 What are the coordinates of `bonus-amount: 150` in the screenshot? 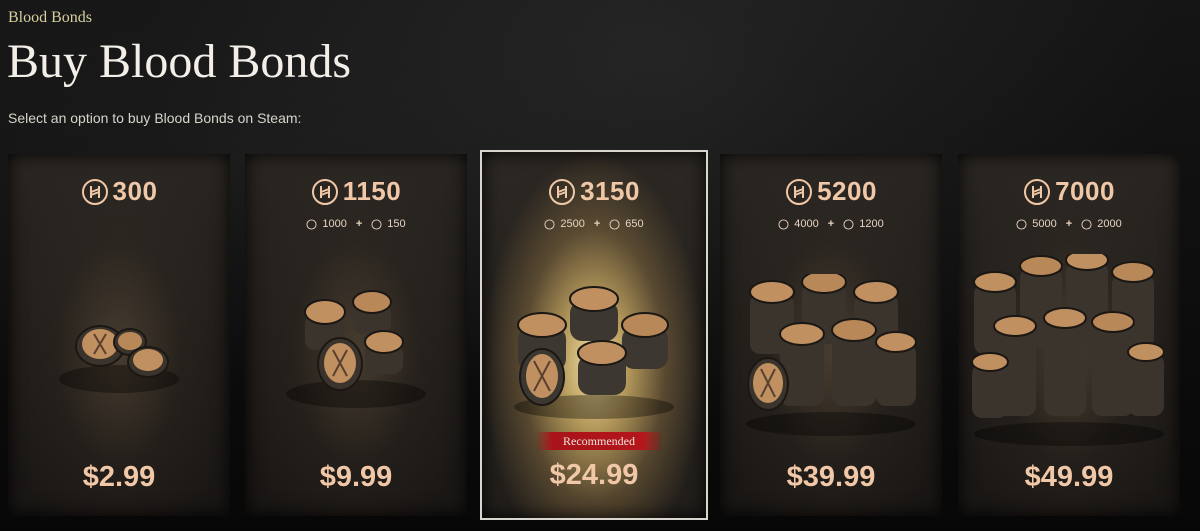 It's located at (396, 224).